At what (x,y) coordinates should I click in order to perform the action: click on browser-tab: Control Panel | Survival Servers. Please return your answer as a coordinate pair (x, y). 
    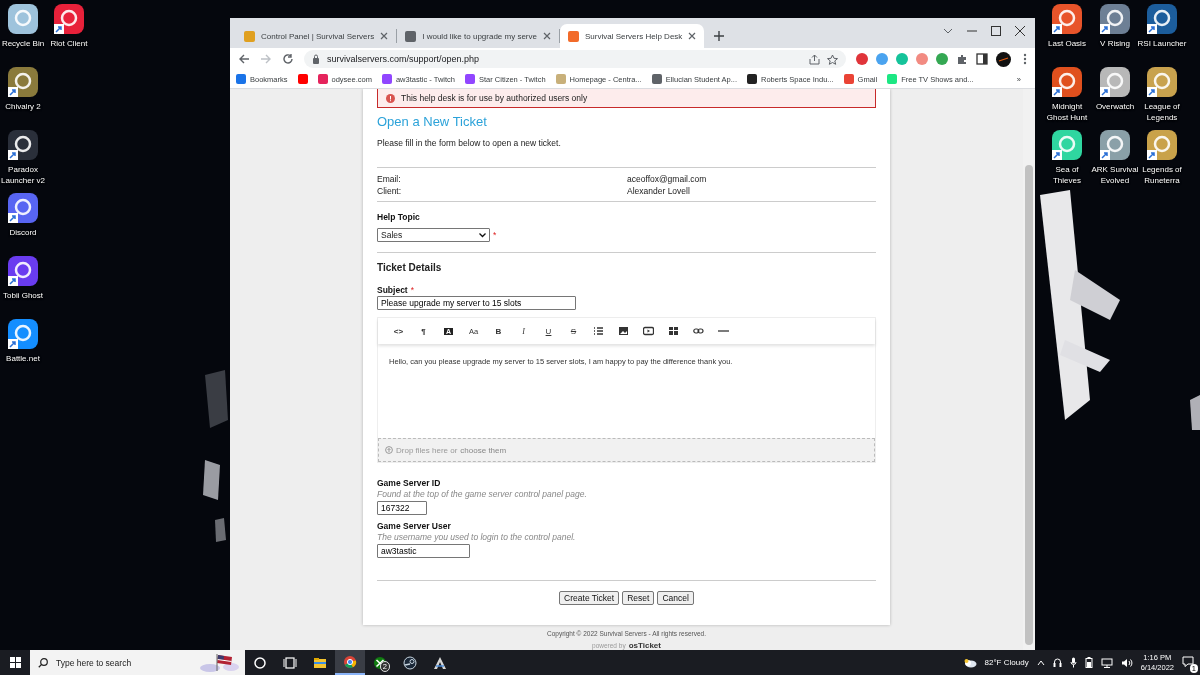
    Looking at the image, I should click on (316, 36).